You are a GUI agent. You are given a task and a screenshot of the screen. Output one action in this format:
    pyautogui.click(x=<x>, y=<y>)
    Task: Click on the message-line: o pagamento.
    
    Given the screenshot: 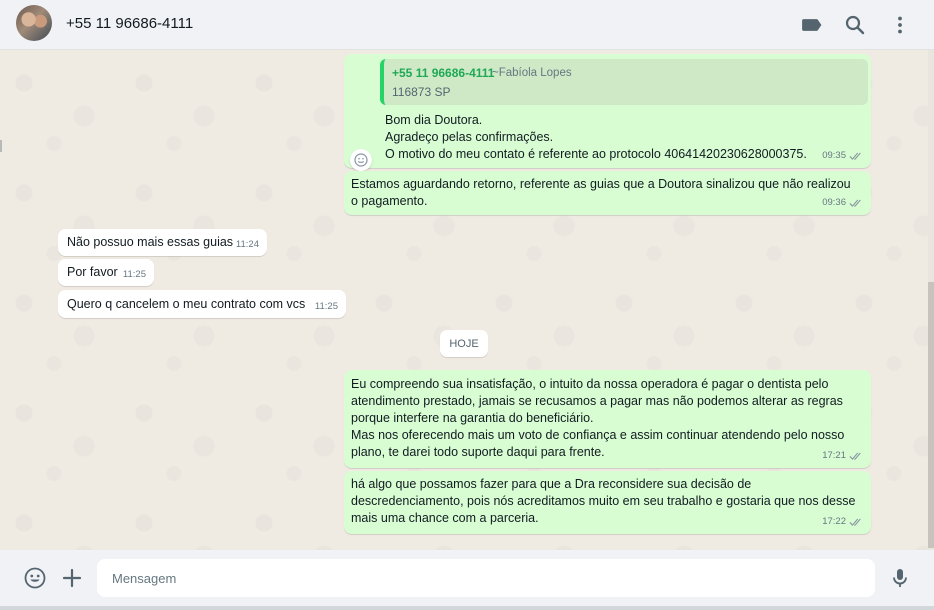 What is the action you would take?
    pyautogui.click(x=389, y=201)
    